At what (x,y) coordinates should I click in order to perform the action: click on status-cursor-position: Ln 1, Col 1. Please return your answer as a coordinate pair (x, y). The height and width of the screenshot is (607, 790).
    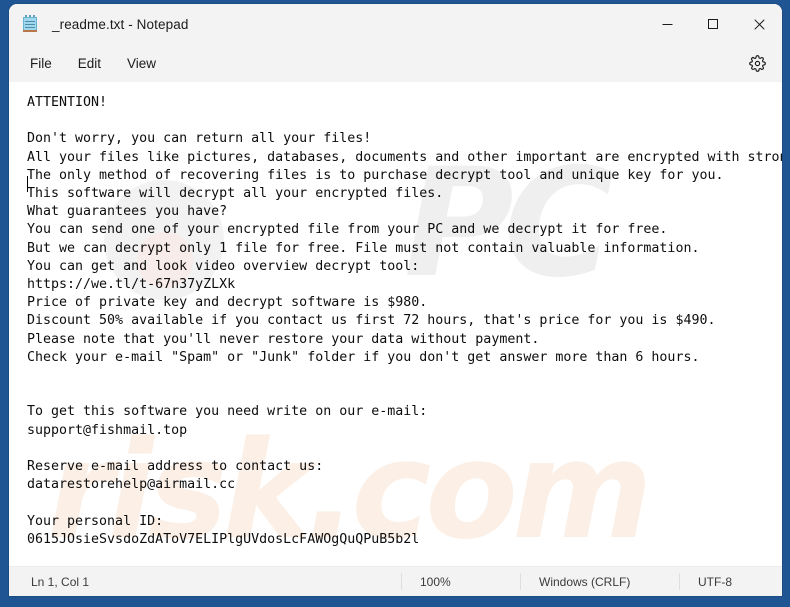
    Looking at the image, I should click on (60, 581).